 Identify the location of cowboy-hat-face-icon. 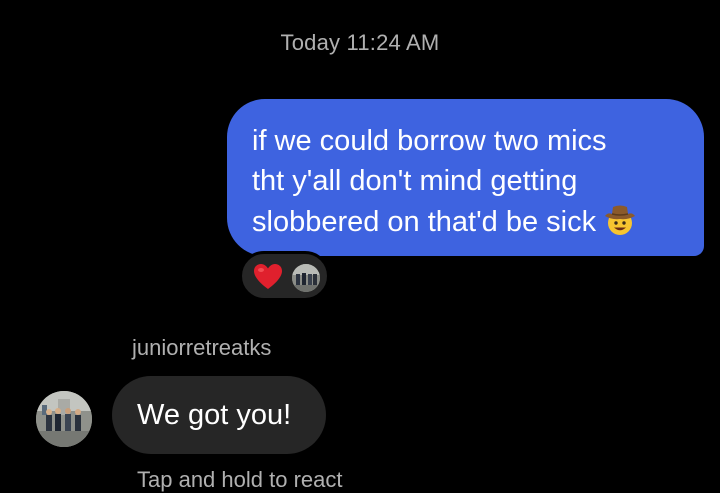
(620, 219).